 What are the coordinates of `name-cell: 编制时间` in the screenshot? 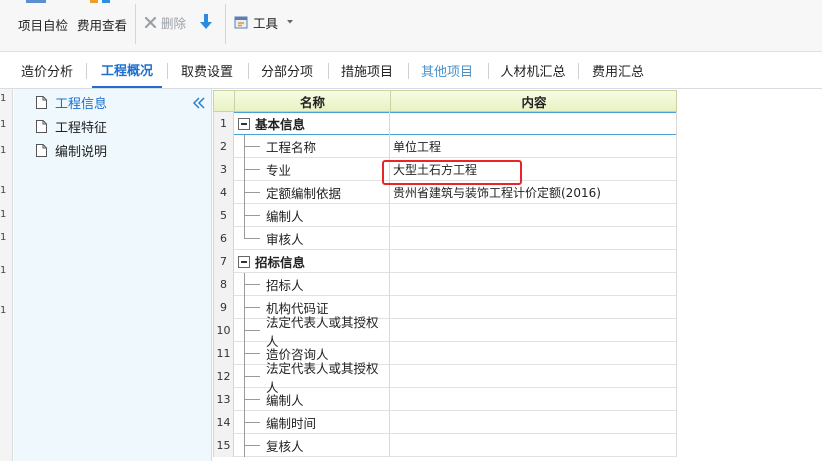 It's located at (312, 422).